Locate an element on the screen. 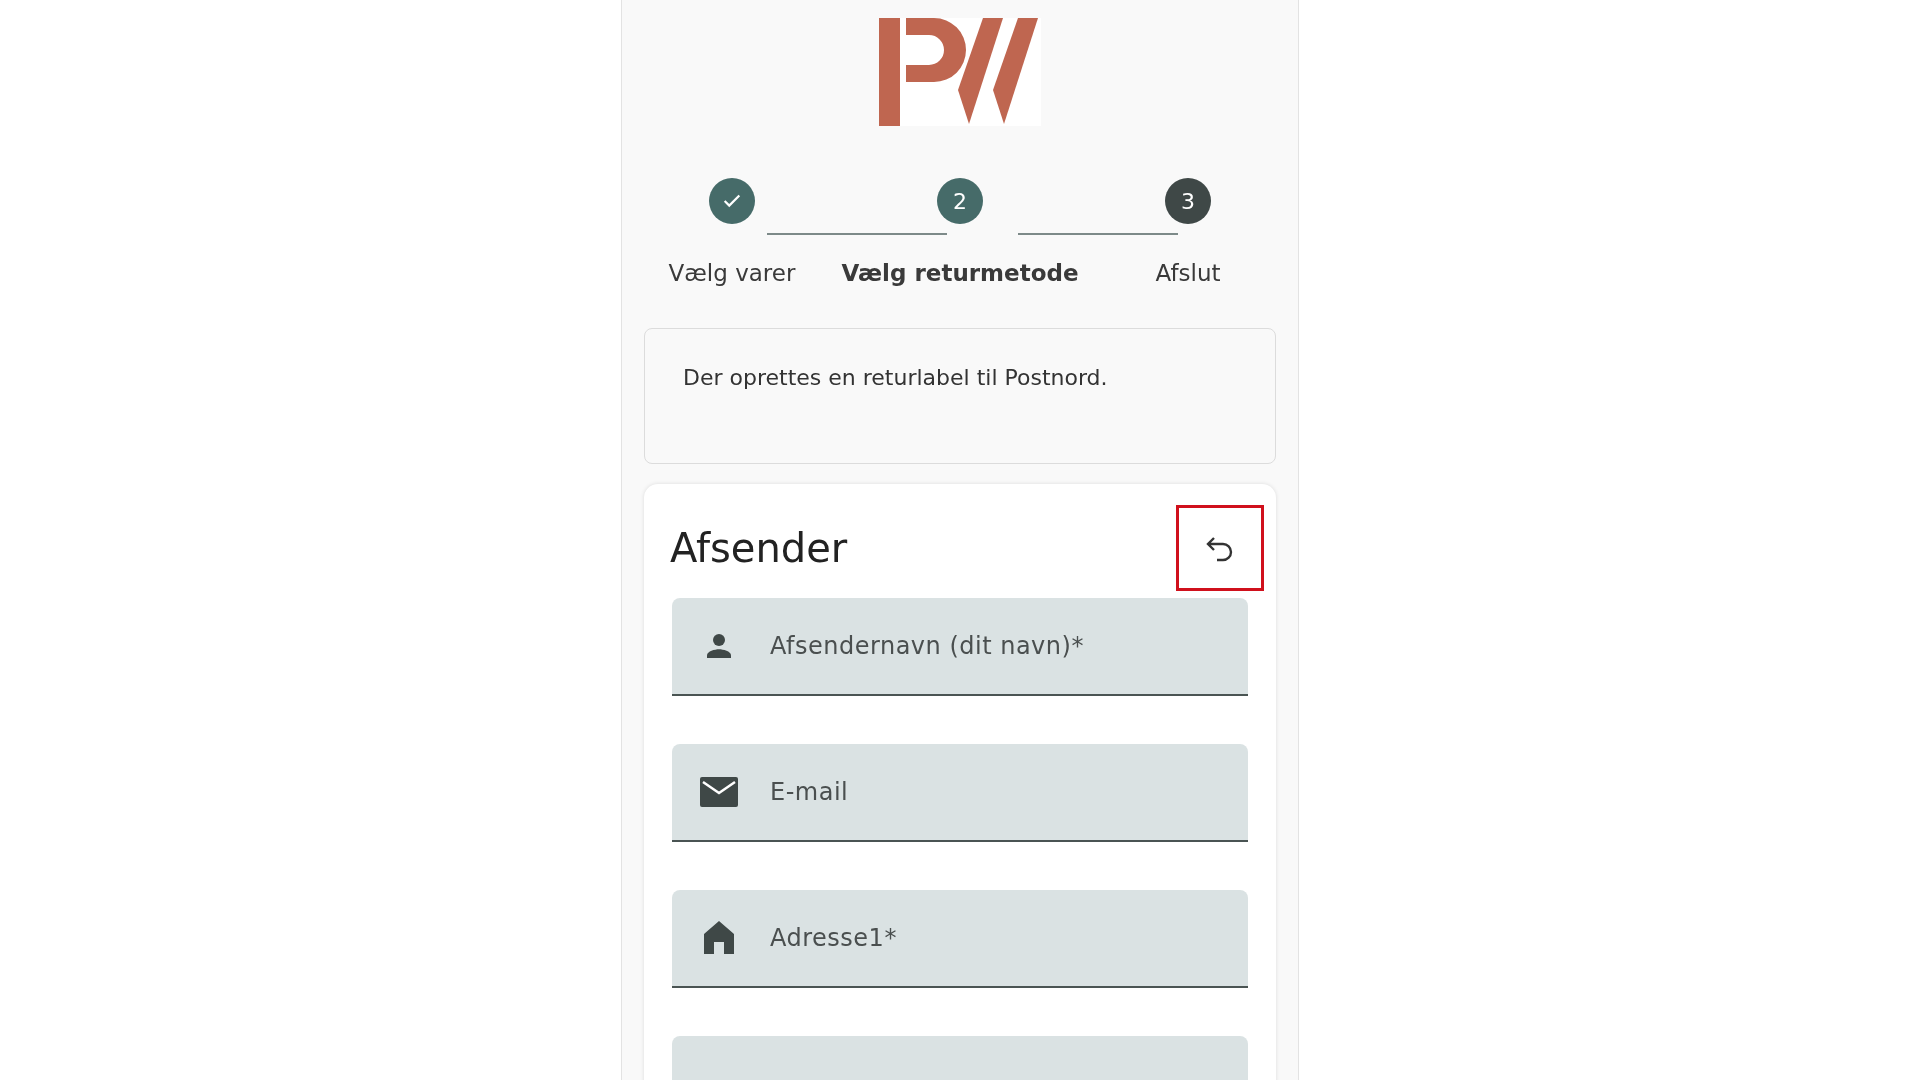  home-icon is located at coordinates (719, 938).